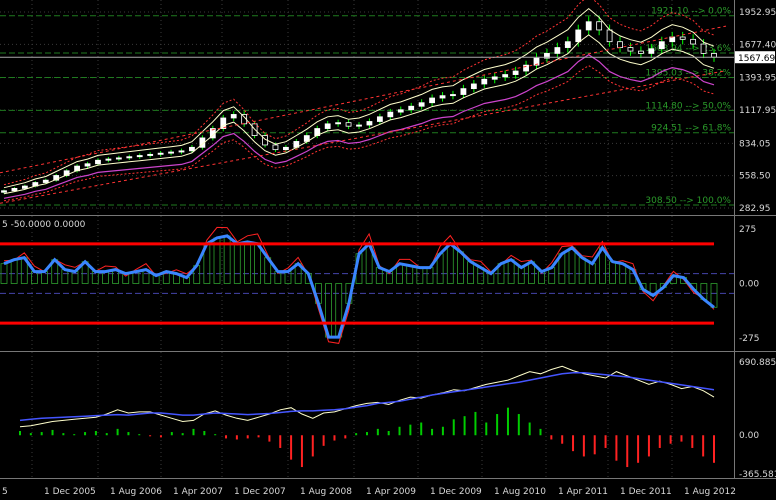 Image resolution: width=776 pixels, height=500 pixels. I want to click on y-tick-label: 282.95, so click(755, 209).